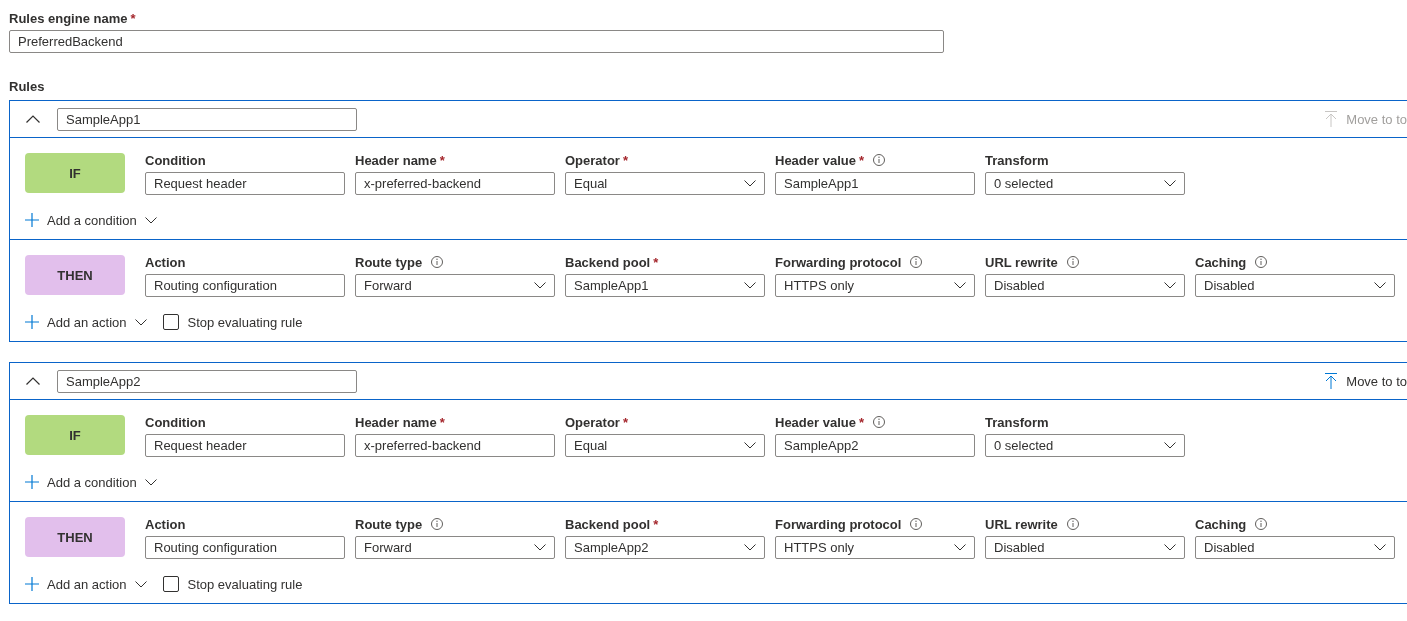  What do you see at coordinates (68, 18) in the screenshot?
I see `field-label: Rules engine name` at bounding box center [68, 18].